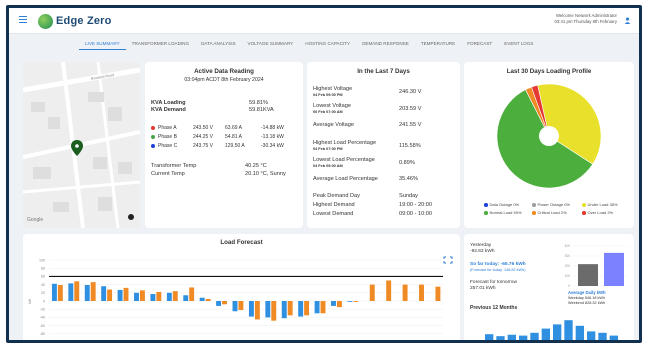 The image size is (649, 347). Describe the element at coordinates (153, 145) in the screenshot. I see `phase-c-dot` at that location.